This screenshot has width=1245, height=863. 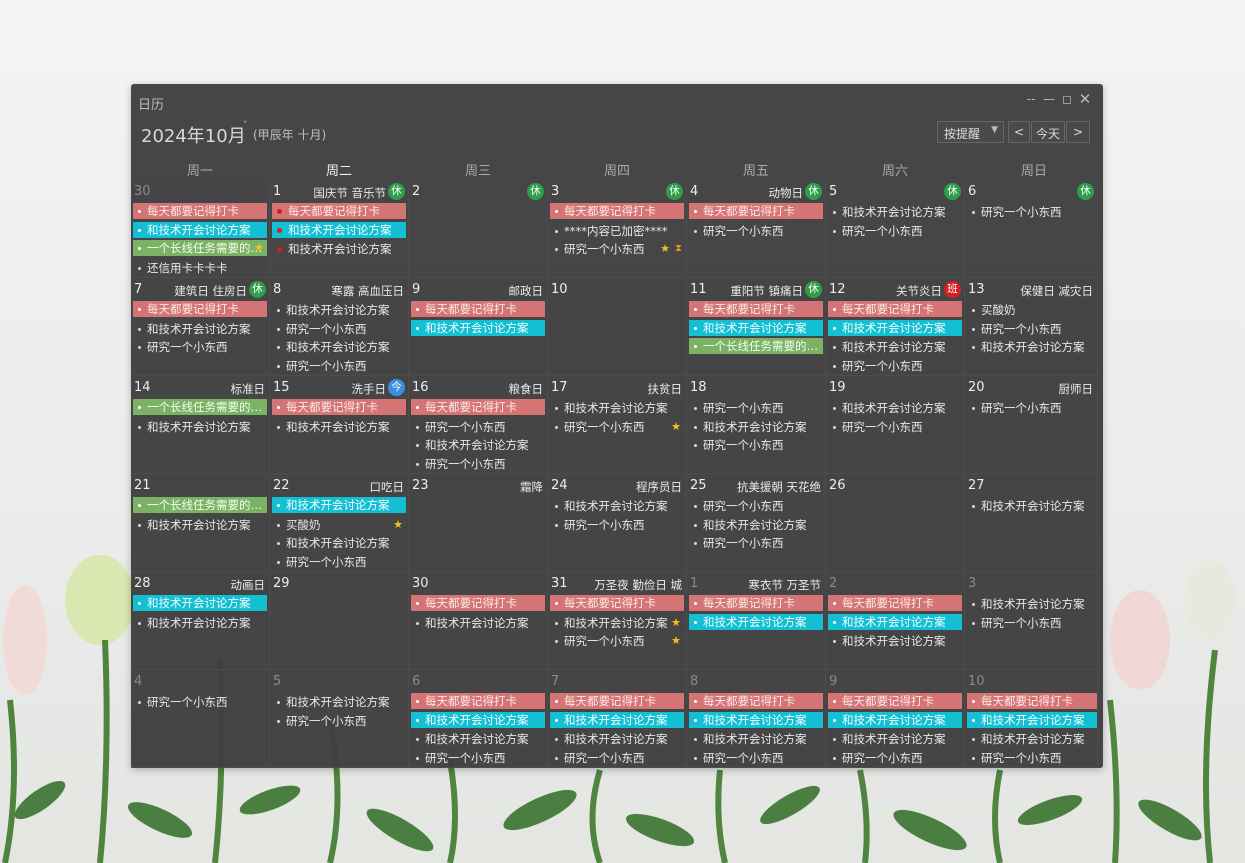 What do you see at coordinates (617, 427) in the screenshot?
I see `event-item: 研究一个小东西 ★` at bounding box center [617, 427].